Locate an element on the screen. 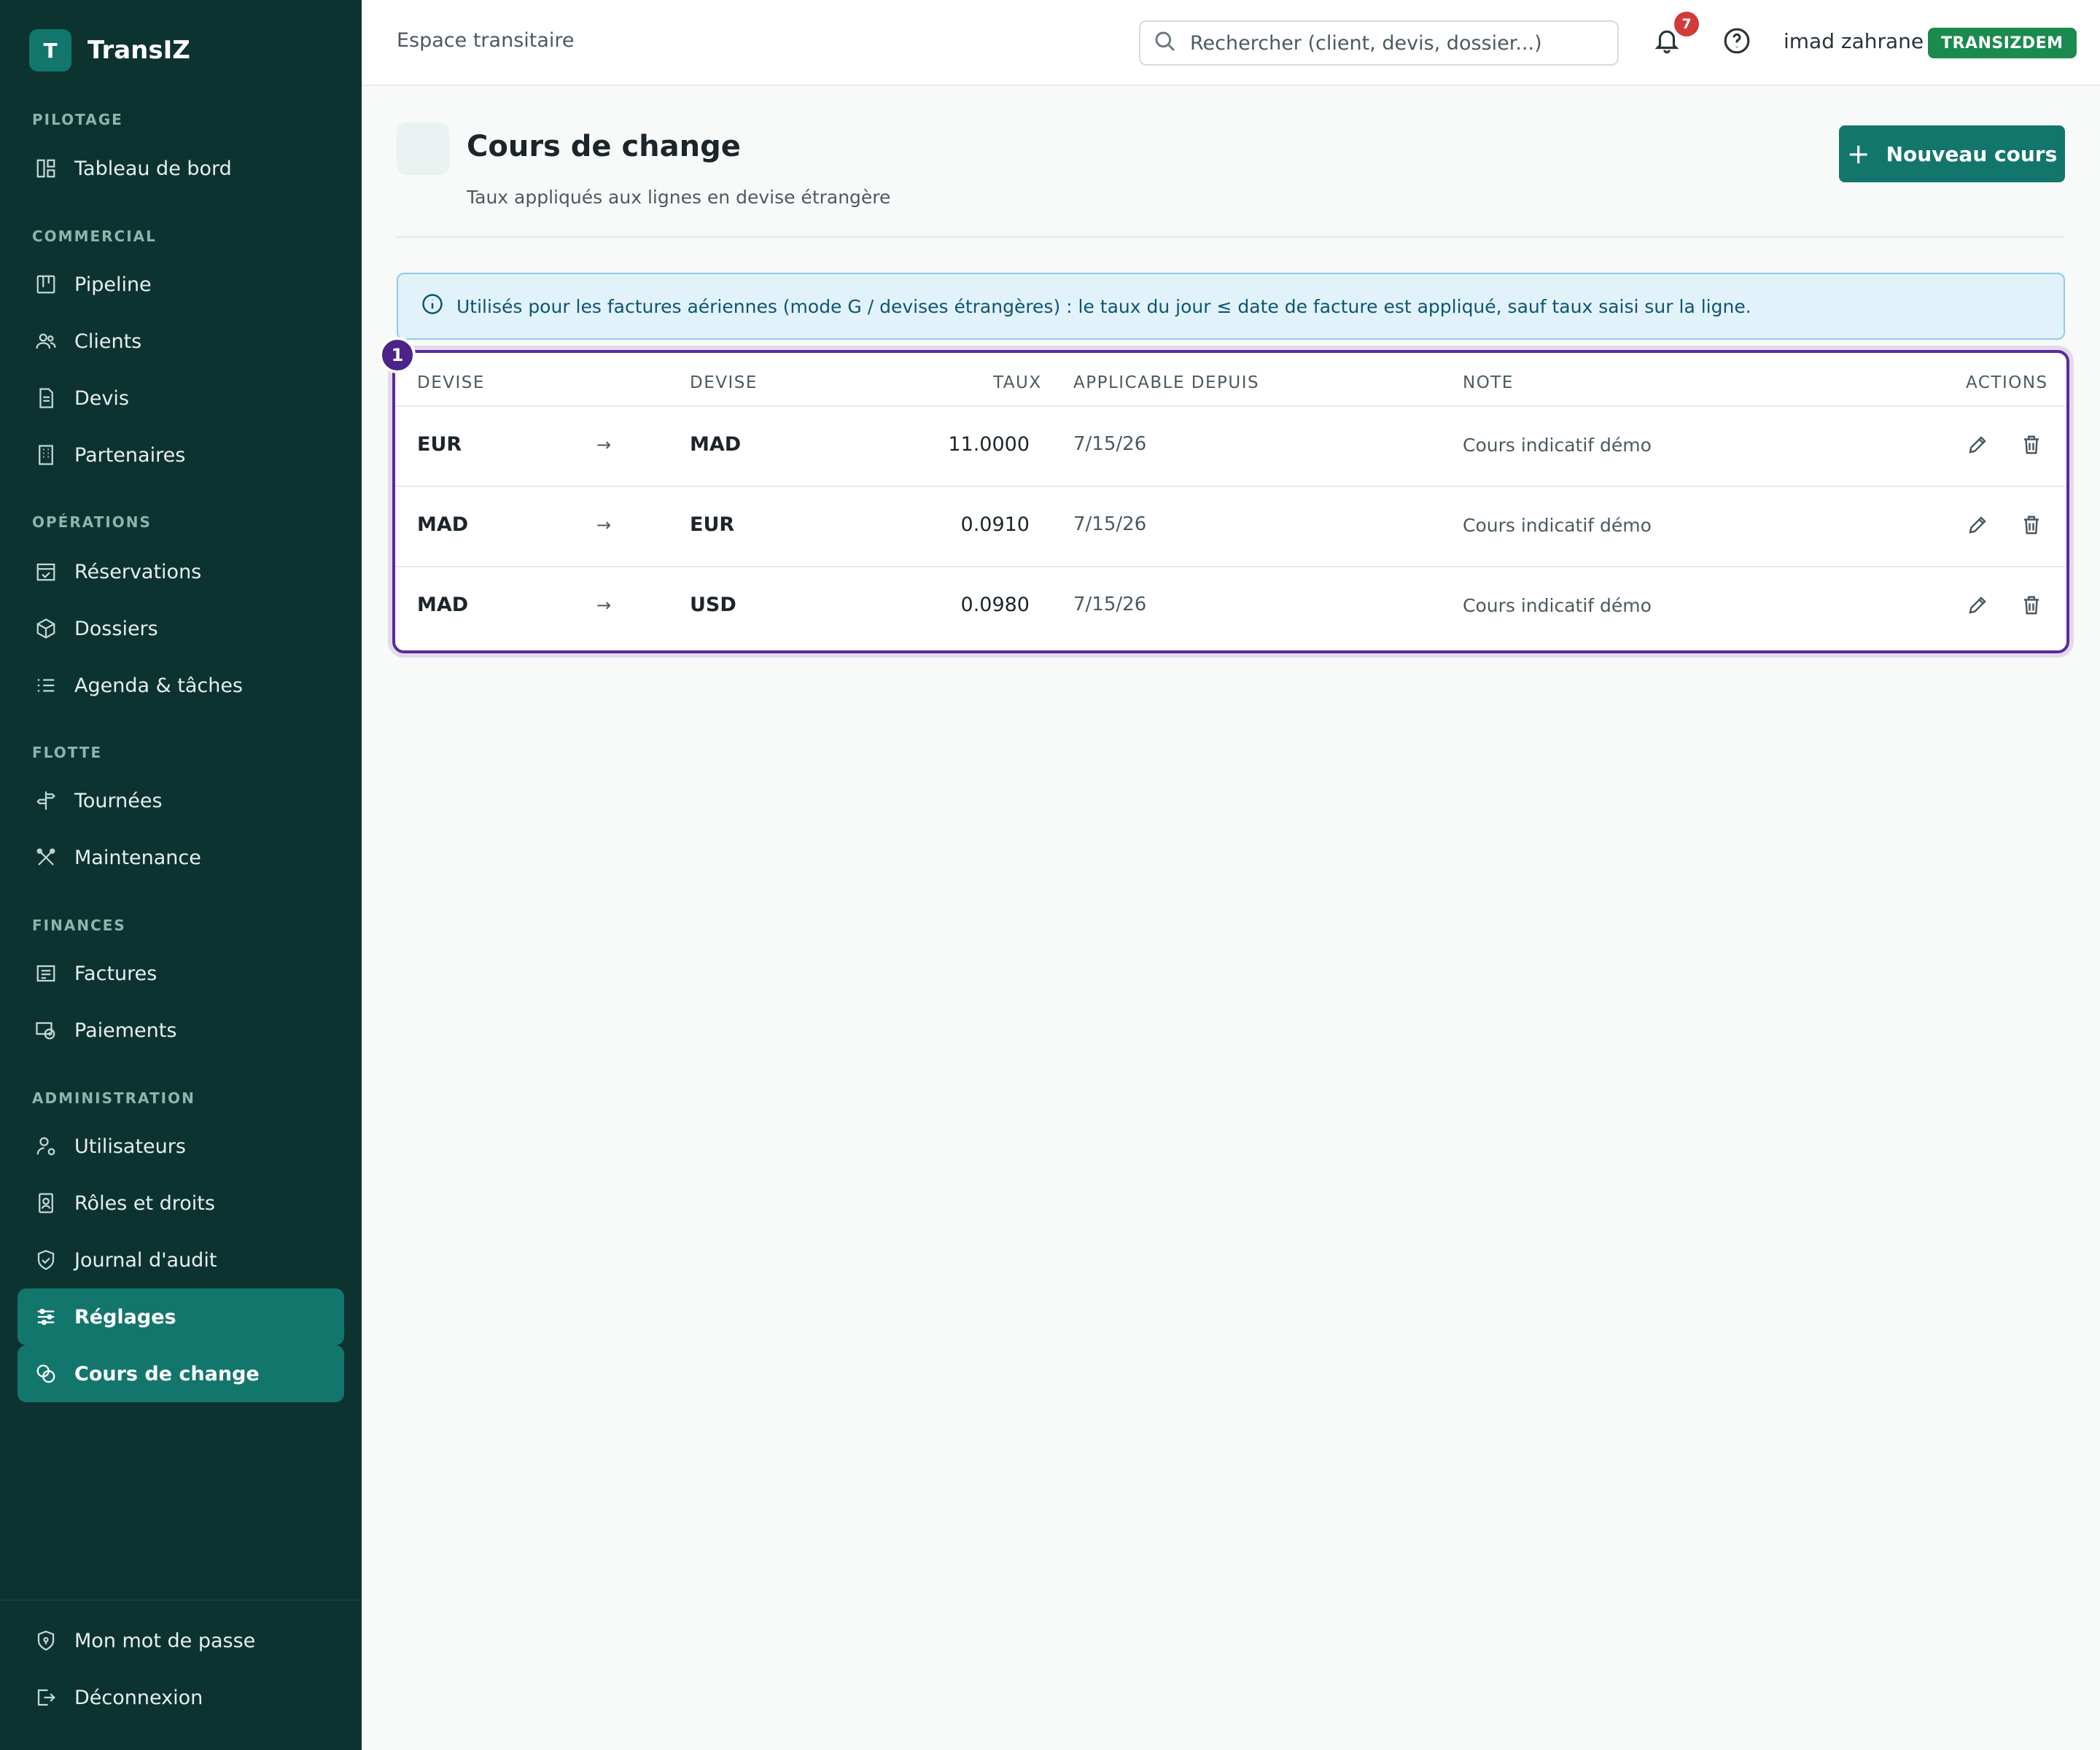 Image resolution: width=2100 pixels, height=1750 pixels. sidebar-item-agenda: Agenda & tâches is located at coordinates (181, 685).